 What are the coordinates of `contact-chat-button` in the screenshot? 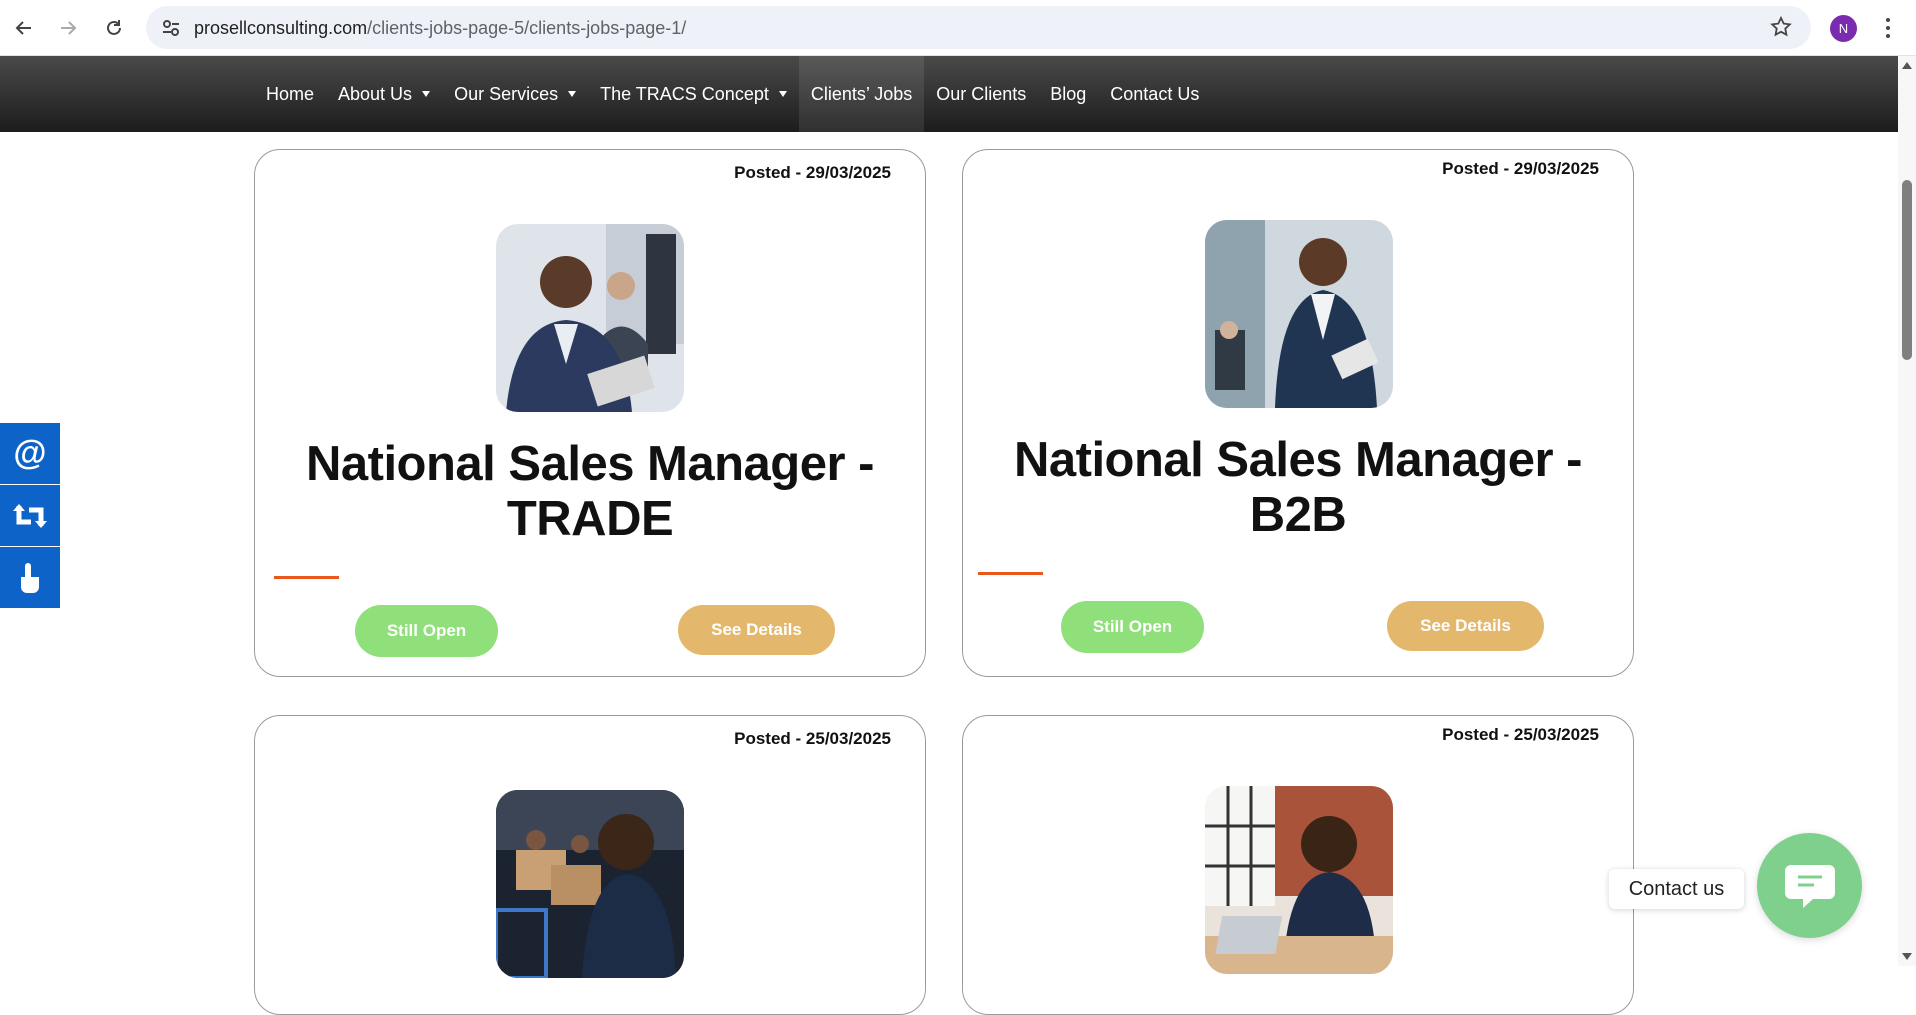 It's located at (1809, 885).